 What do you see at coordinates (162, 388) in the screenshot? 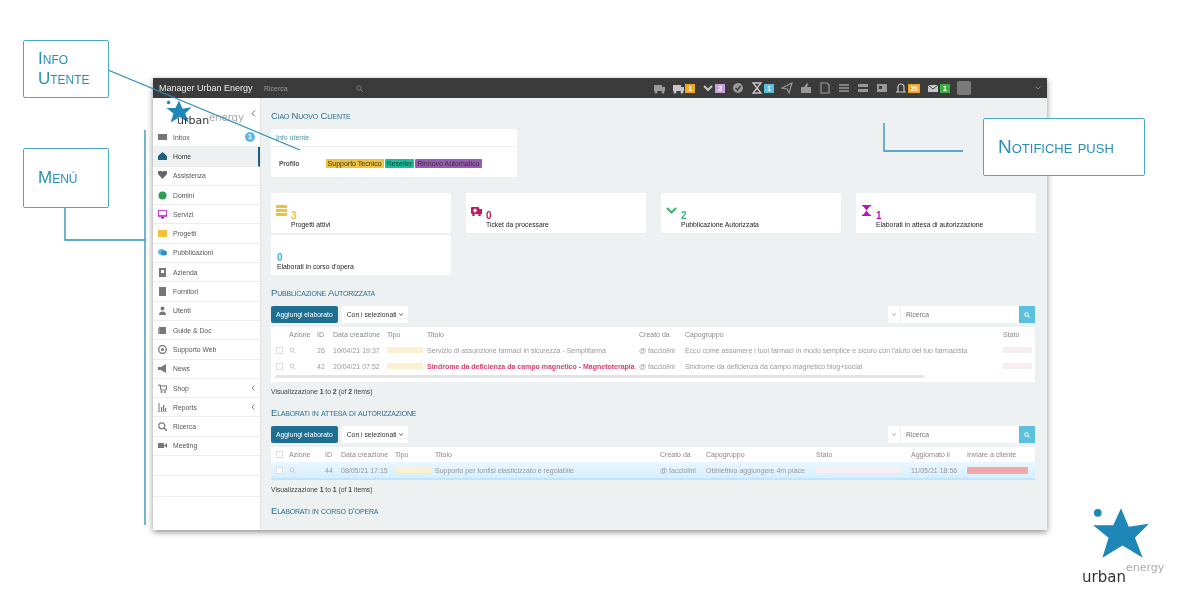
I see `cart-icon` at bounding box center [162, 388].